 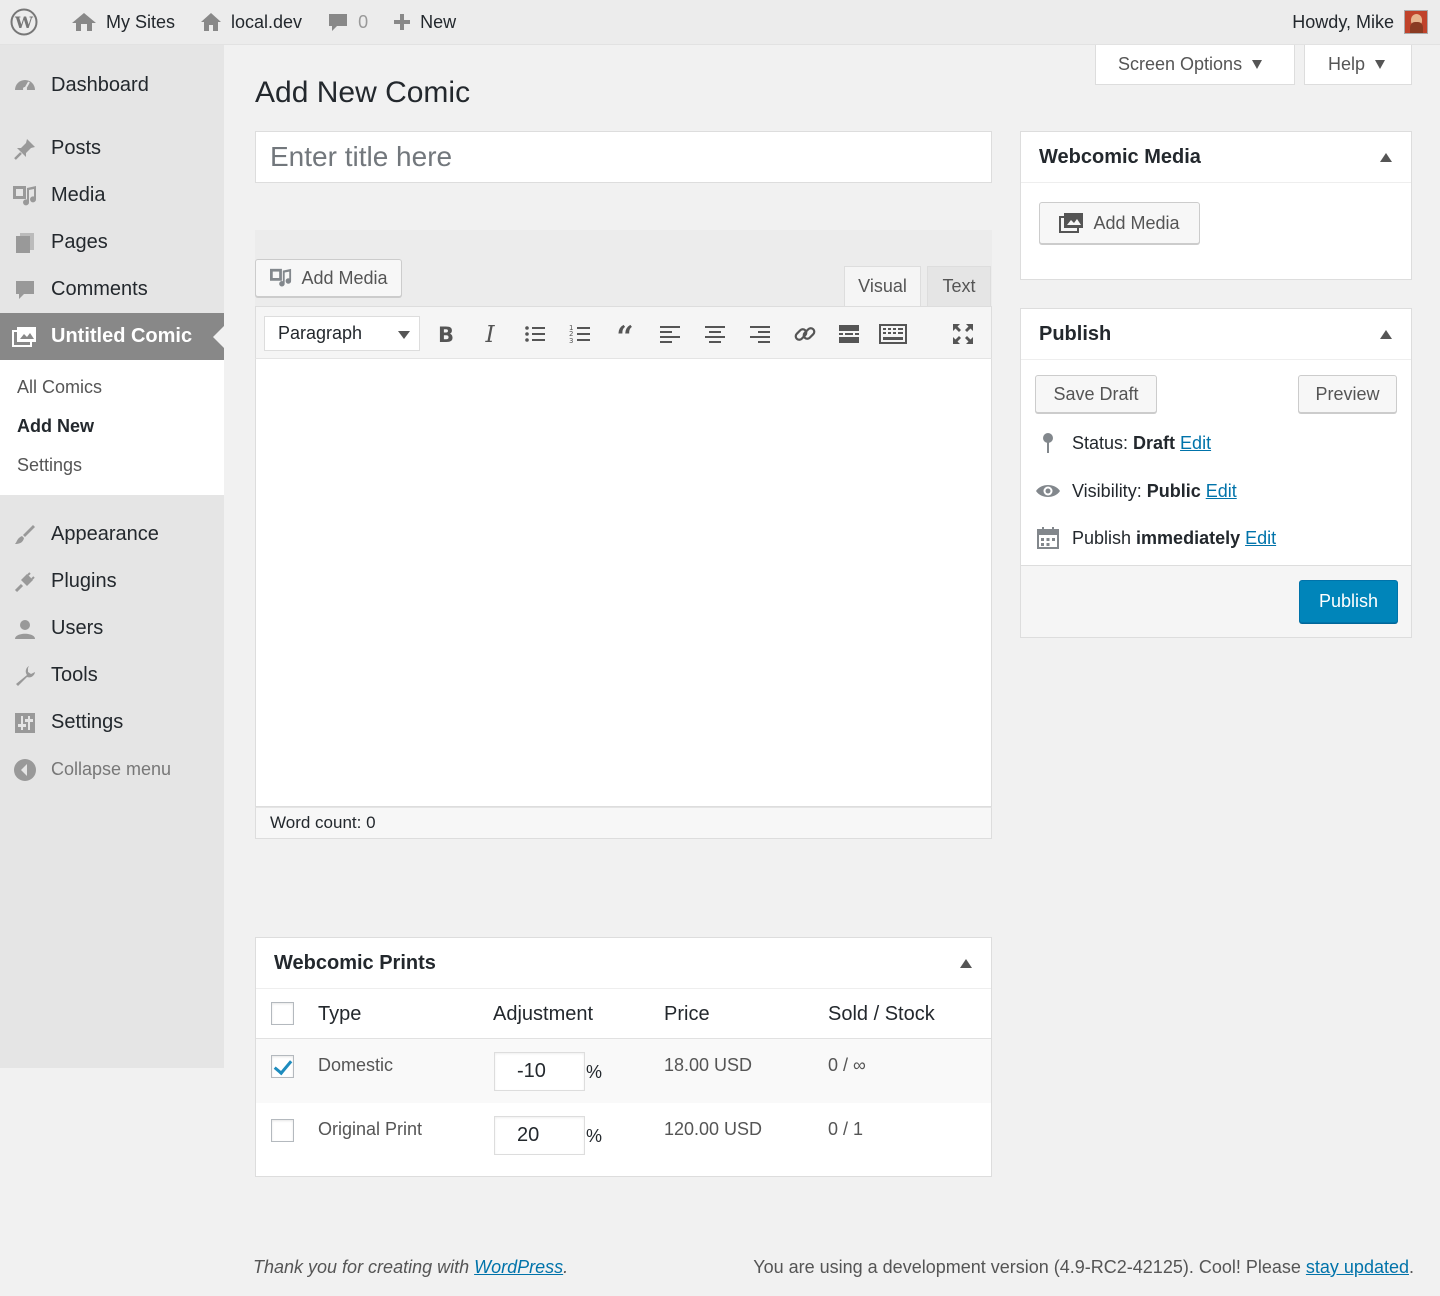 What do you see at coordinates (24, 22) in the screenshot?
I see `svg-text: W` at bounding box center [24, 22].